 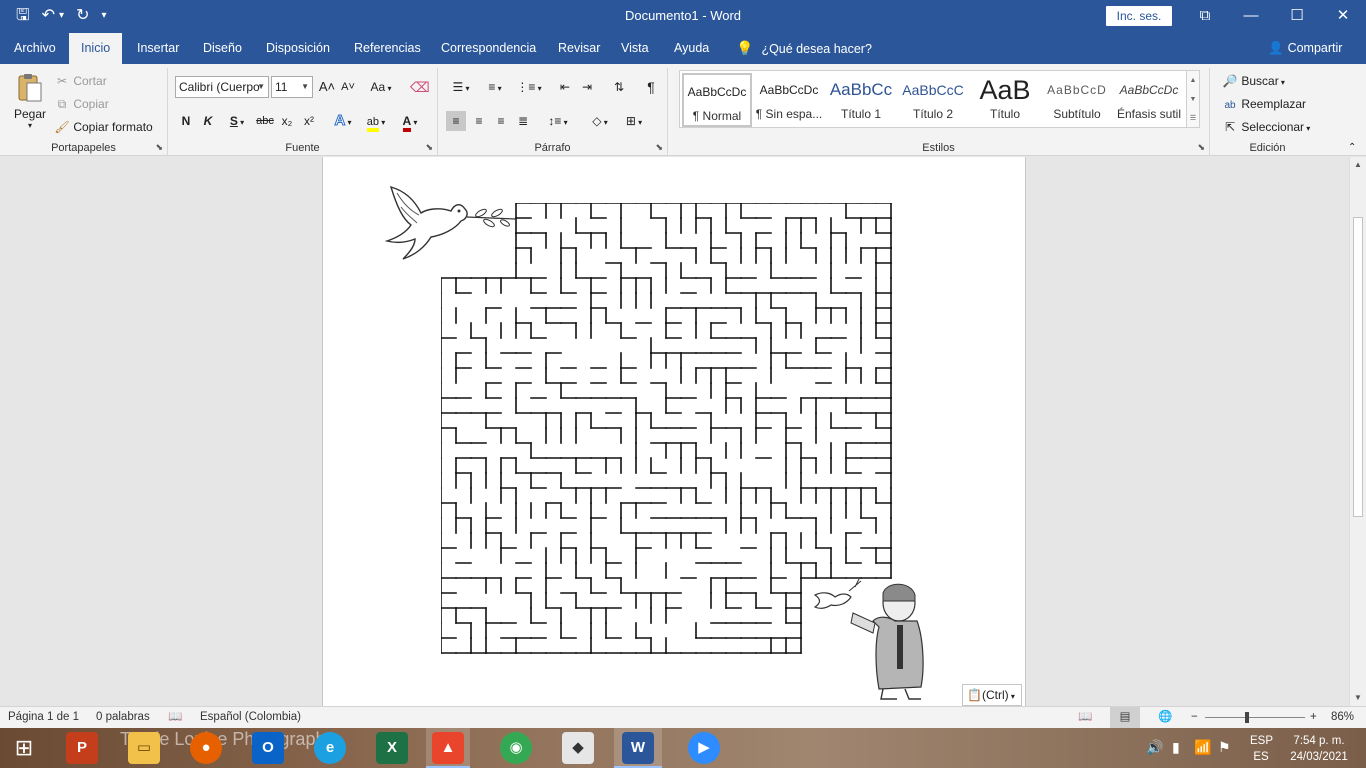 I want to click on roblox-icon: ◆, so click(x=578, y=748).